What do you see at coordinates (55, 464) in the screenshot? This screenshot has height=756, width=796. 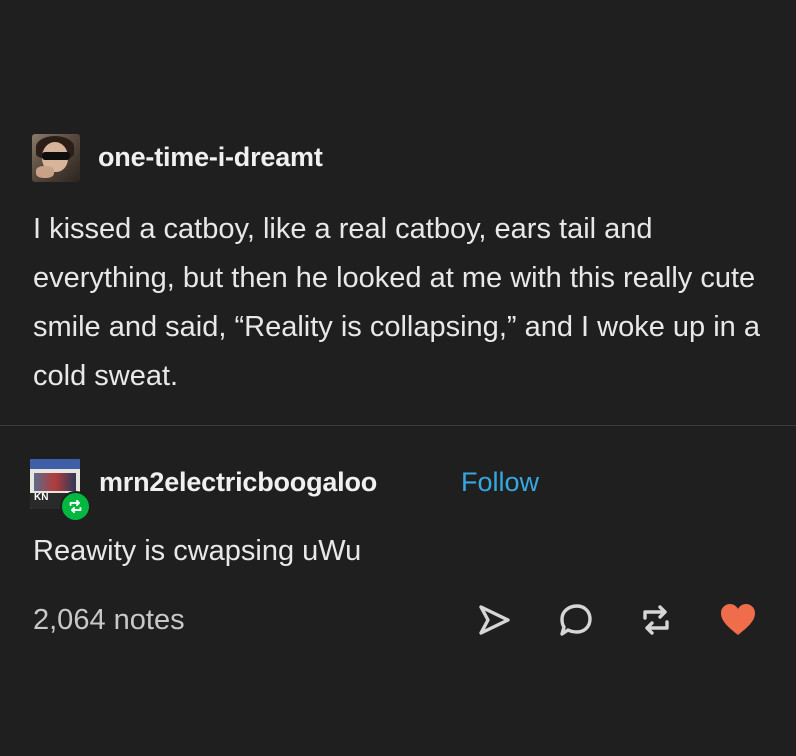 I see `avatar-cover-band` at bounding box center [55, 464].